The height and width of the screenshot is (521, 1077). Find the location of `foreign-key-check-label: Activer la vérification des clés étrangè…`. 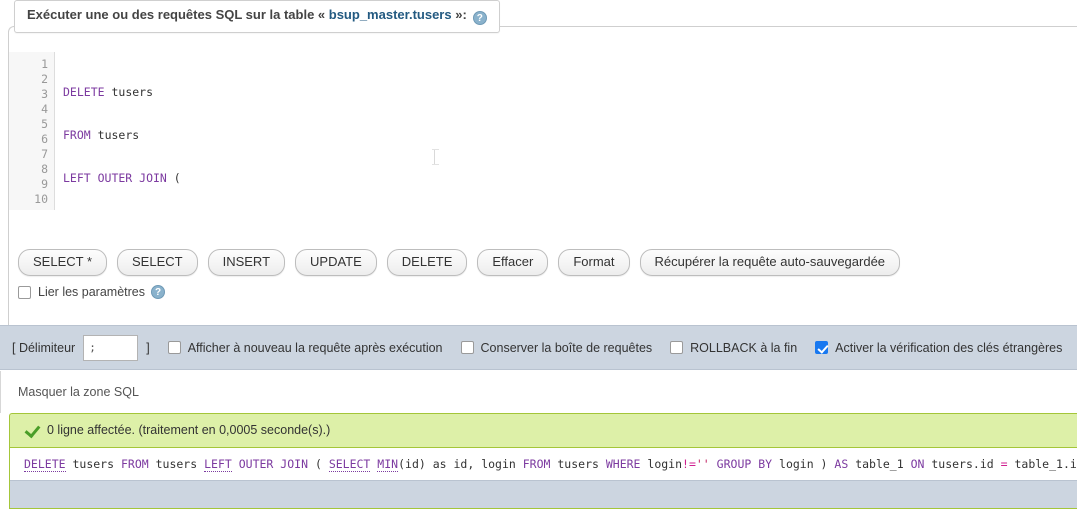

foreign-key-check-label: Activer la vérification des clés étrangè… is located at coordinates (949, 347).